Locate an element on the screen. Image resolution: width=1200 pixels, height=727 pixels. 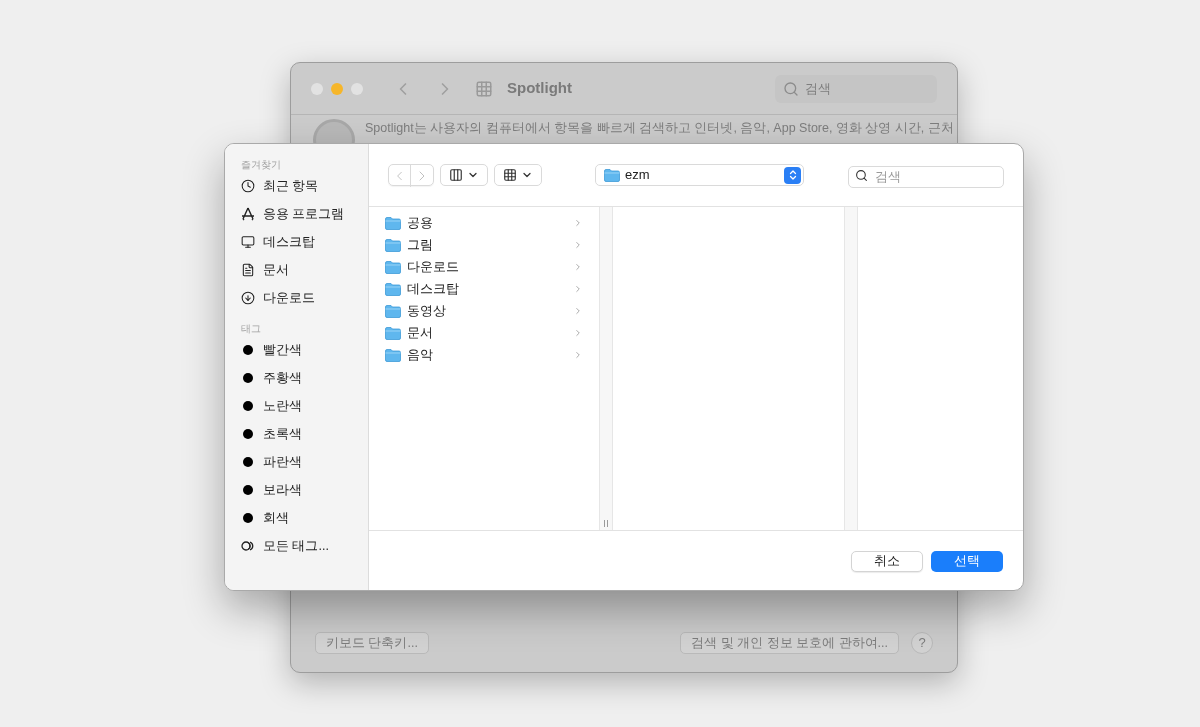
sidebar-item: 파란색 is located at coordinates (304, 462).